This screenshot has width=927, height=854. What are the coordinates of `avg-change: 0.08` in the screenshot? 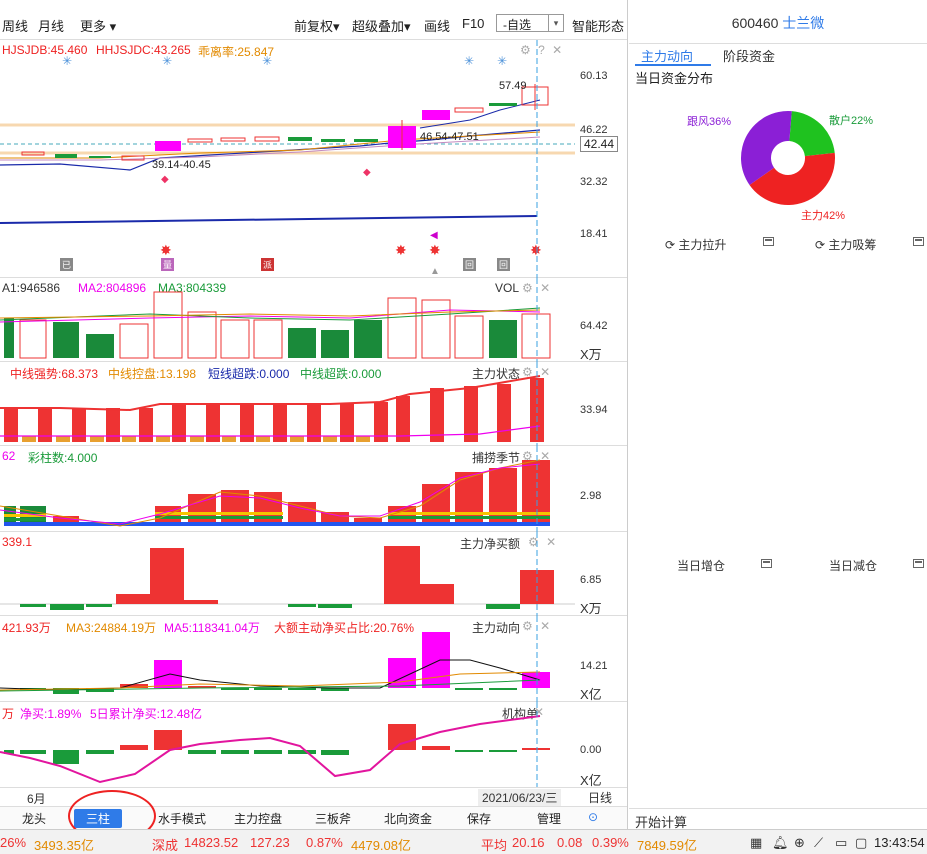 It's located at (570, 842).